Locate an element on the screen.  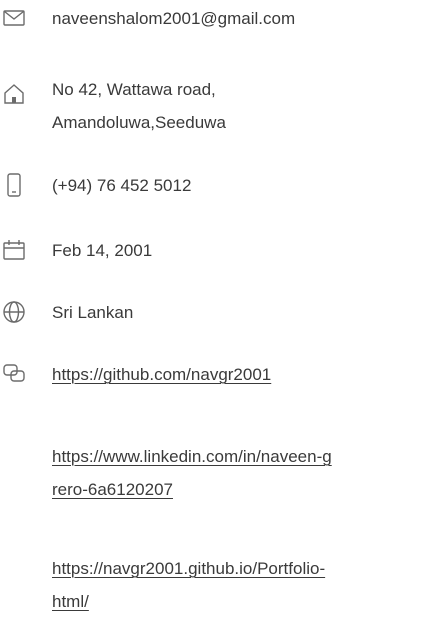
mail-icon is located at coordinates (14, 18).